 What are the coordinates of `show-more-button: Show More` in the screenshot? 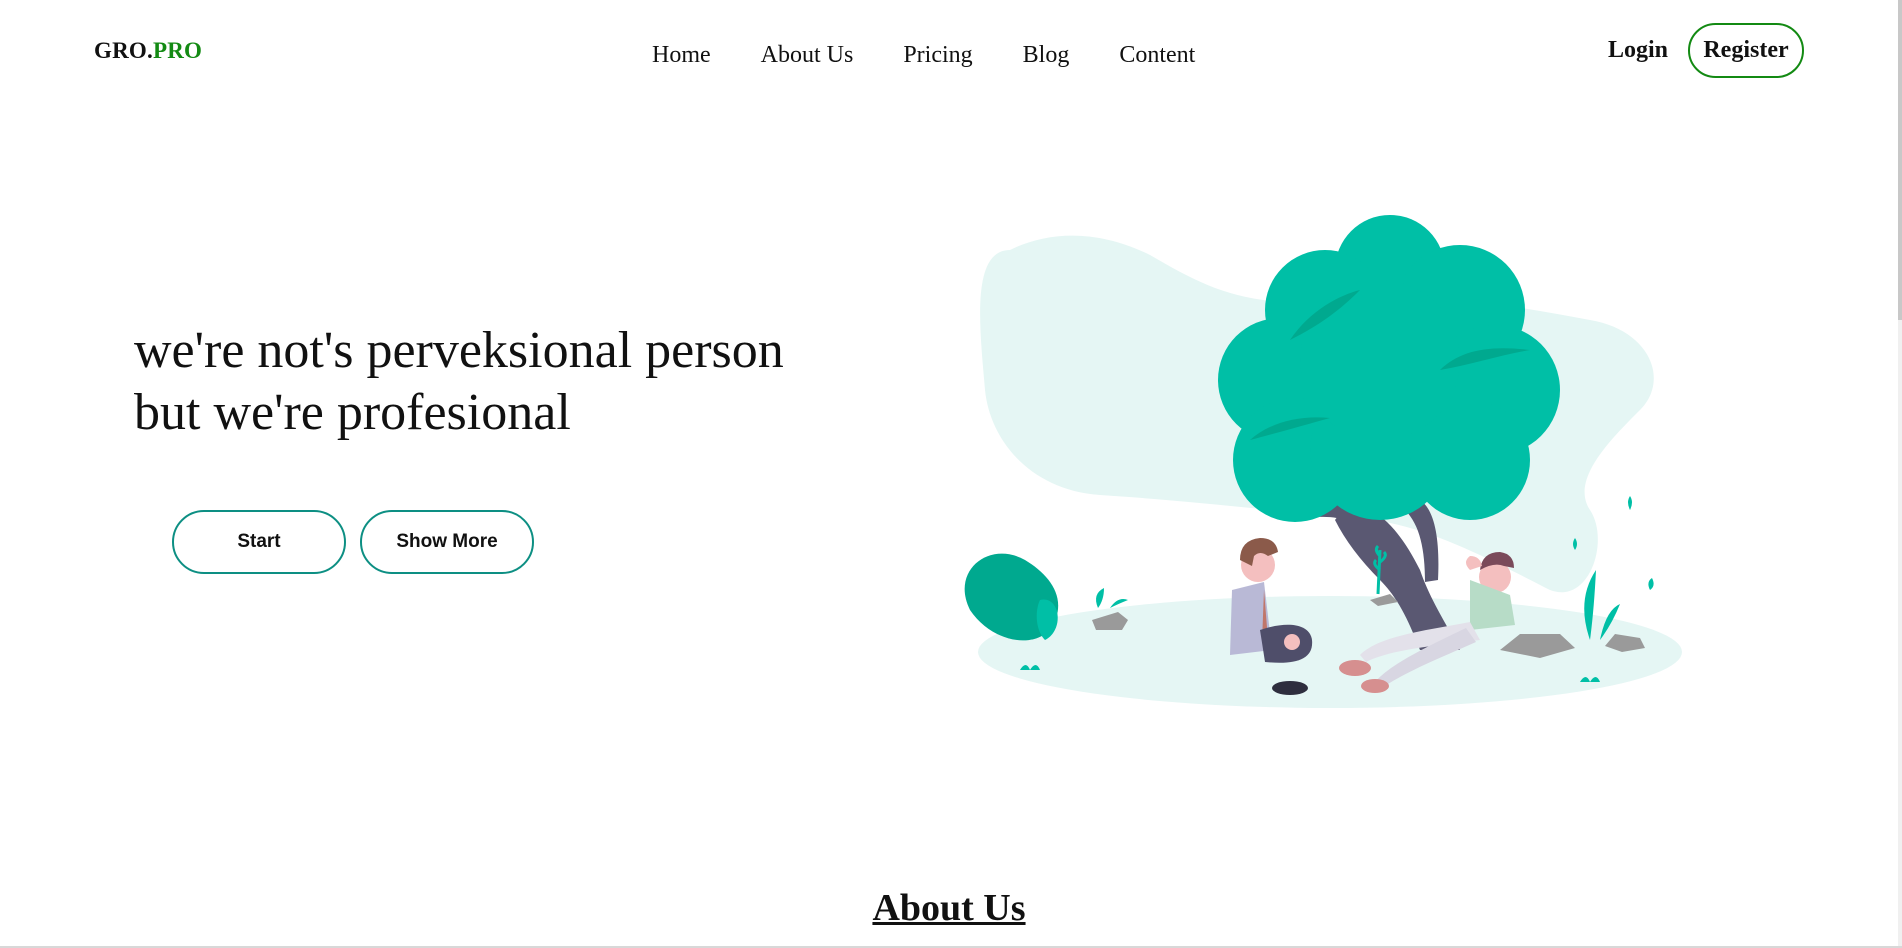 It's located at (447, 542).